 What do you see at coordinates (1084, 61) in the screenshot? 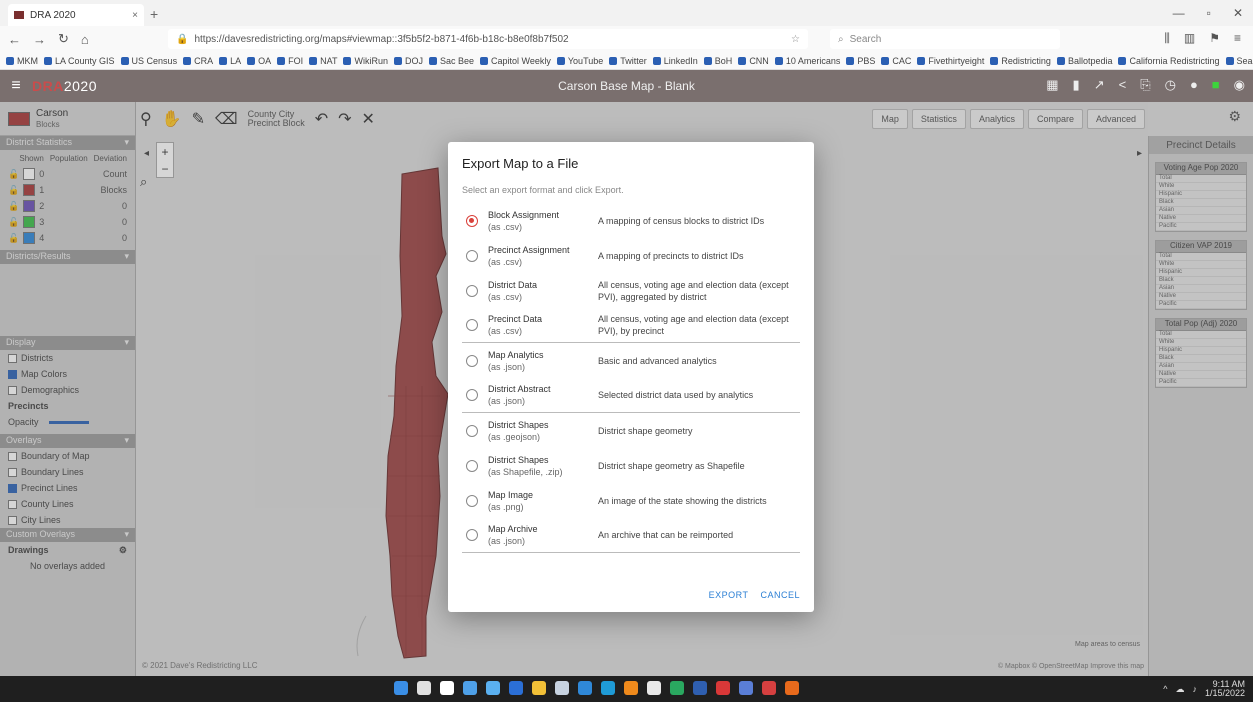
I see `bookmark-item: Ballotpedia` at bounding box center [1084, 61].